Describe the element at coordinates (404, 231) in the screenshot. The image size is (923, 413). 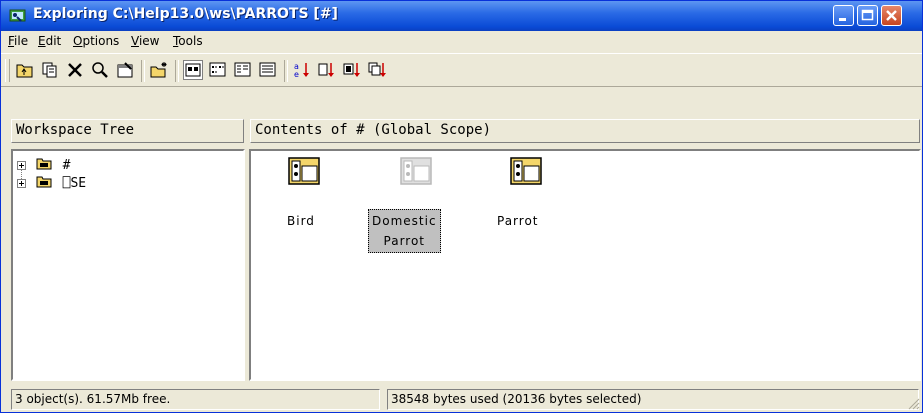
I see `object-label-domestic-parrot: Domestic Parrot` at that location.